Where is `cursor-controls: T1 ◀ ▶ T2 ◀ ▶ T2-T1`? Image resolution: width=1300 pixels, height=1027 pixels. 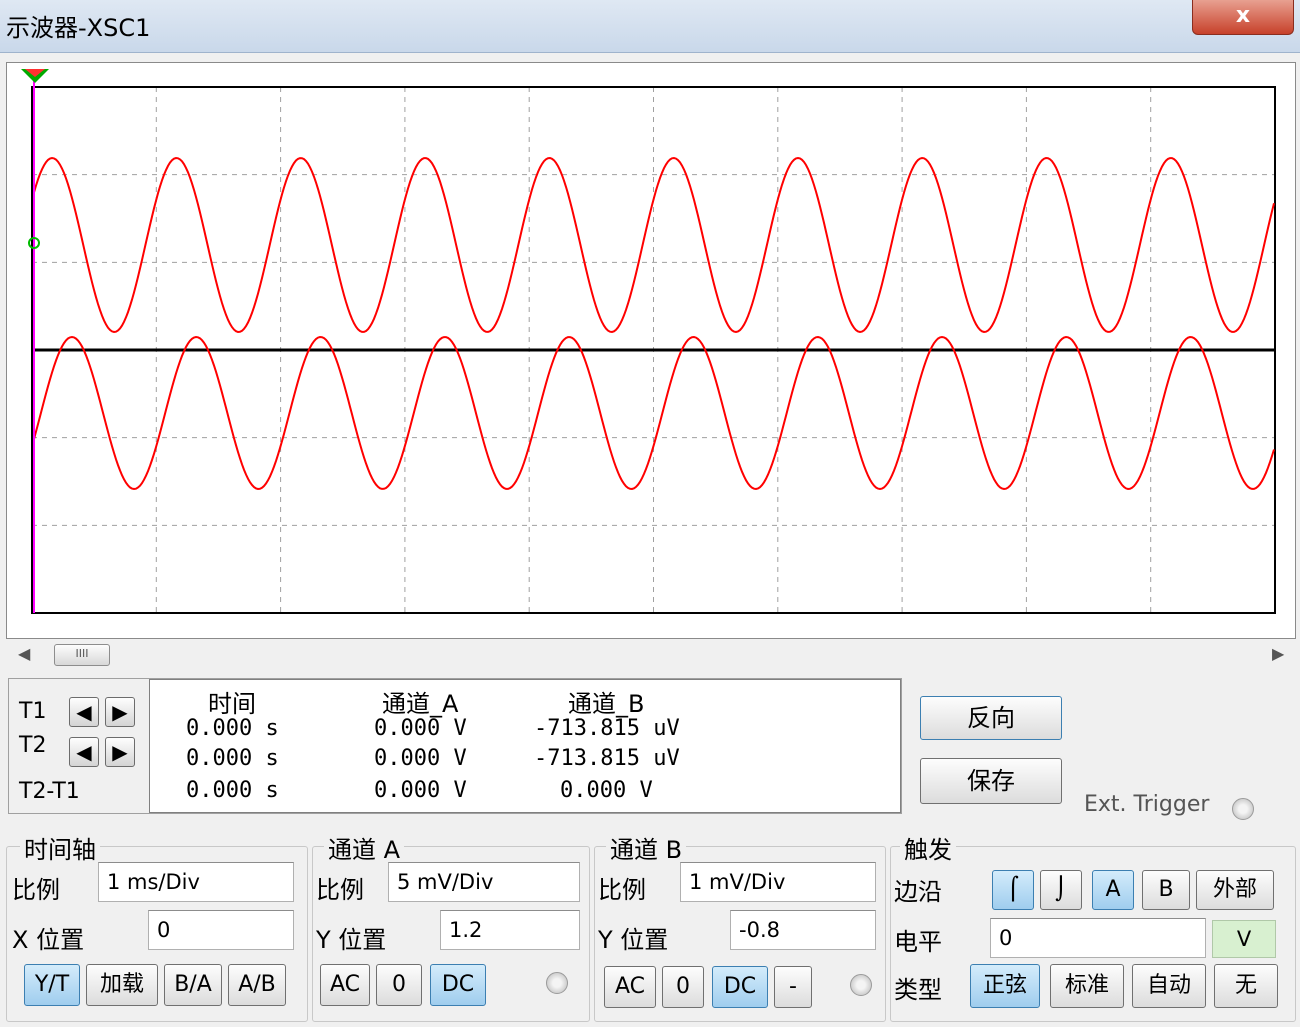 cursor-controls: T1 ◀ ▶ T2 ◀ ▶ T2-T1 is located at coordinates (78, 746).